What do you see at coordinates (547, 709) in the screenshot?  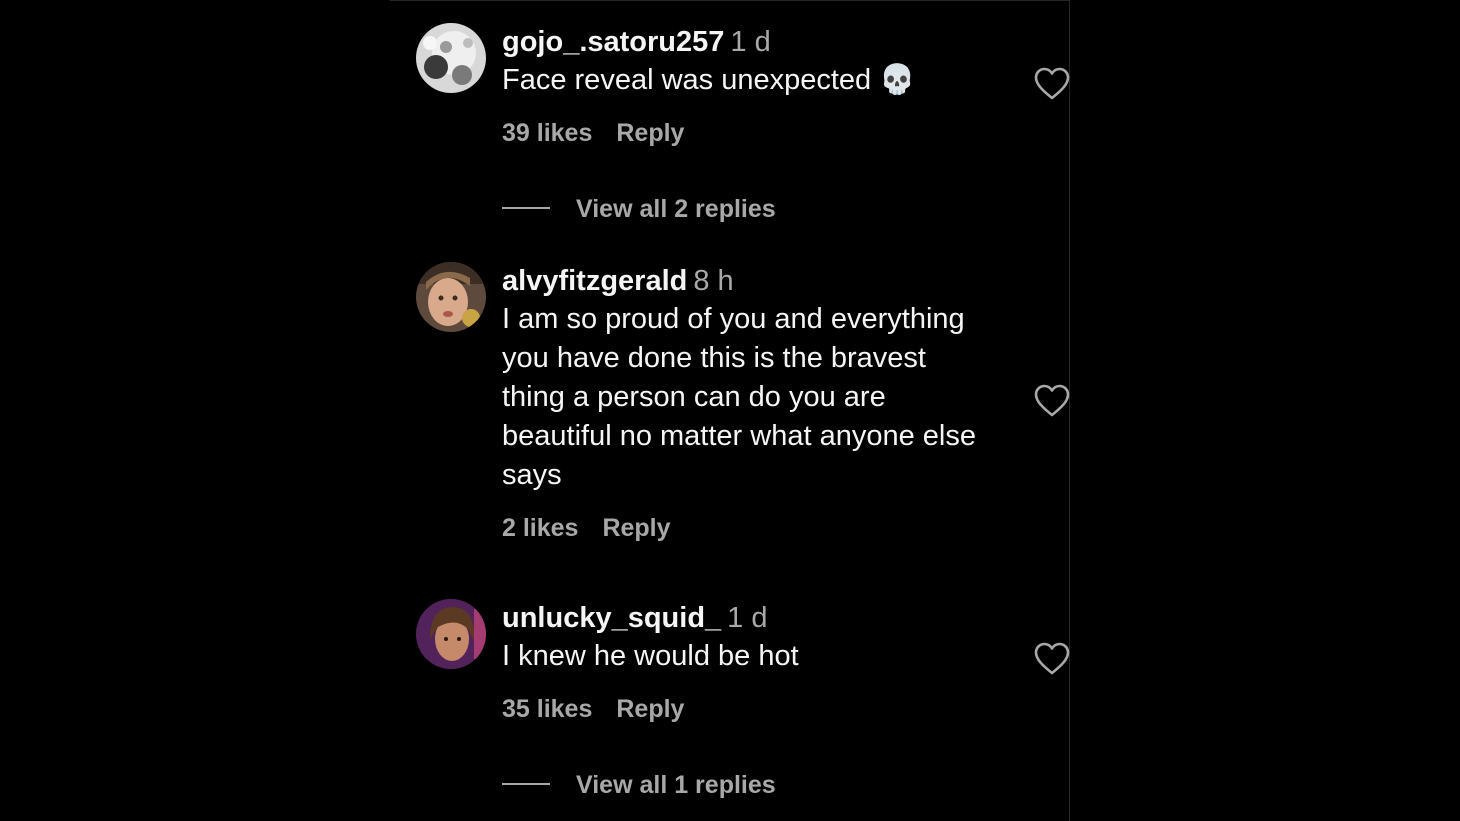 I see `likes-count: 35 likes` at bounding box center [547, 709].